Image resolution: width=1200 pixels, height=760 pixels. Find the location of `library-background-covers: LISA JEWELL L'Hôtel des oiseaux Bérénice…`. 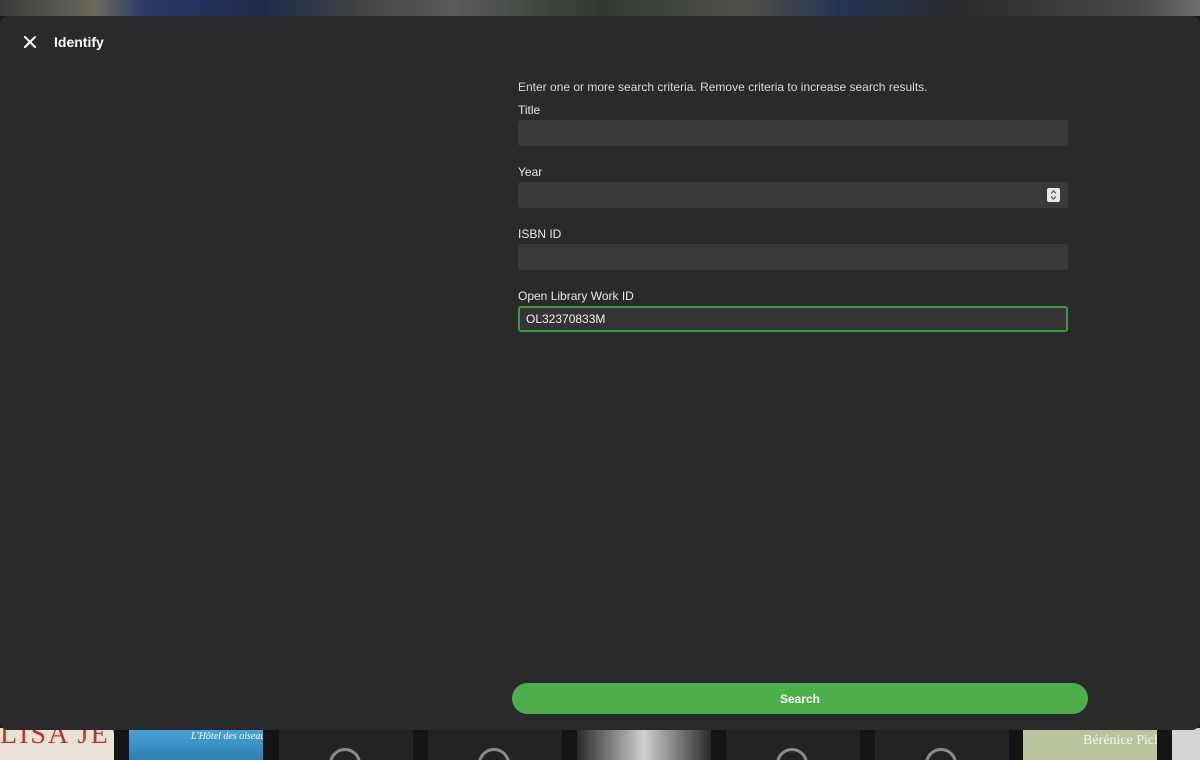

library-background-covers: LISA JEWELL L'Hôtel des oiseaux Bérénice… is located at coordinates (600, 744).